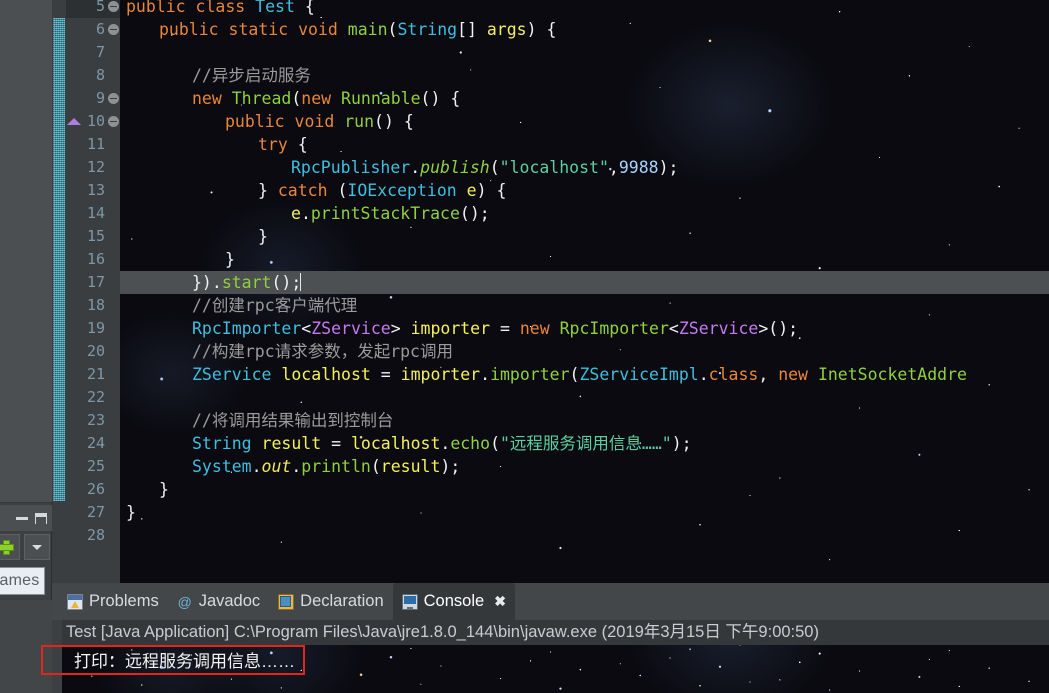 This screenshot has height=693, width=1049. Describe the element at coordinates (584, 305) in the screenshot. I see `code-line: //创建rpc客户端代理` at that location.